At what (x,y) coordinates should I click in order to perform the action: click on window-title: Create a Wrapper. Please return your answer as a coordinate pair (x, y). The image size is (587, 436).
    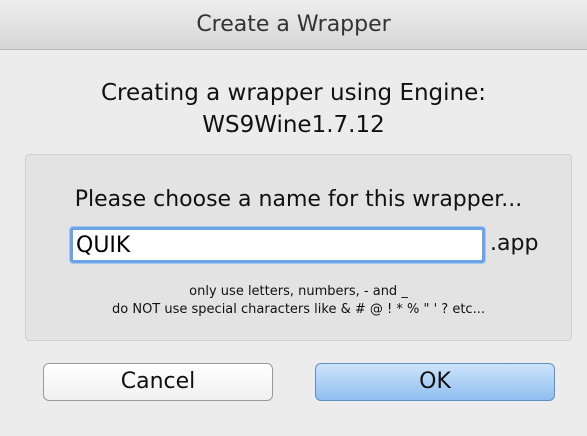
    Looking at the image, I should click on (293, 25).